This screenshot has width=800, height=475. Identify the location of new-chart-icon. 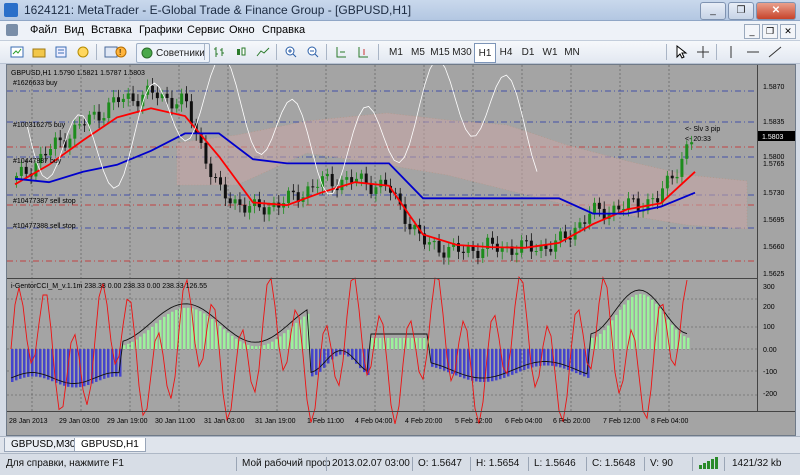
(17, 52).